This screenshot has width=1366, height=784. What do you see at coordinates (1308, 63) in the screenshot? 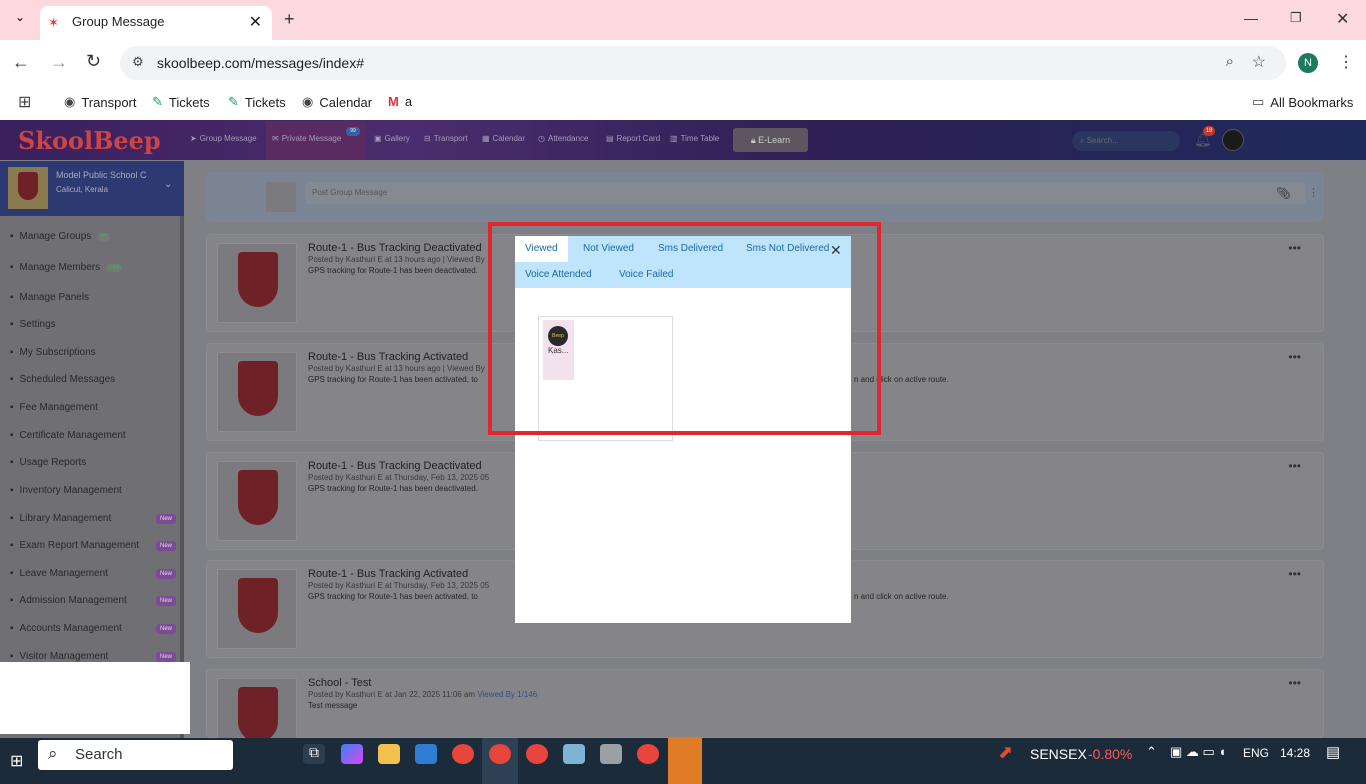
I see `profile-avatar: N` at bounding box center [1308, 63].